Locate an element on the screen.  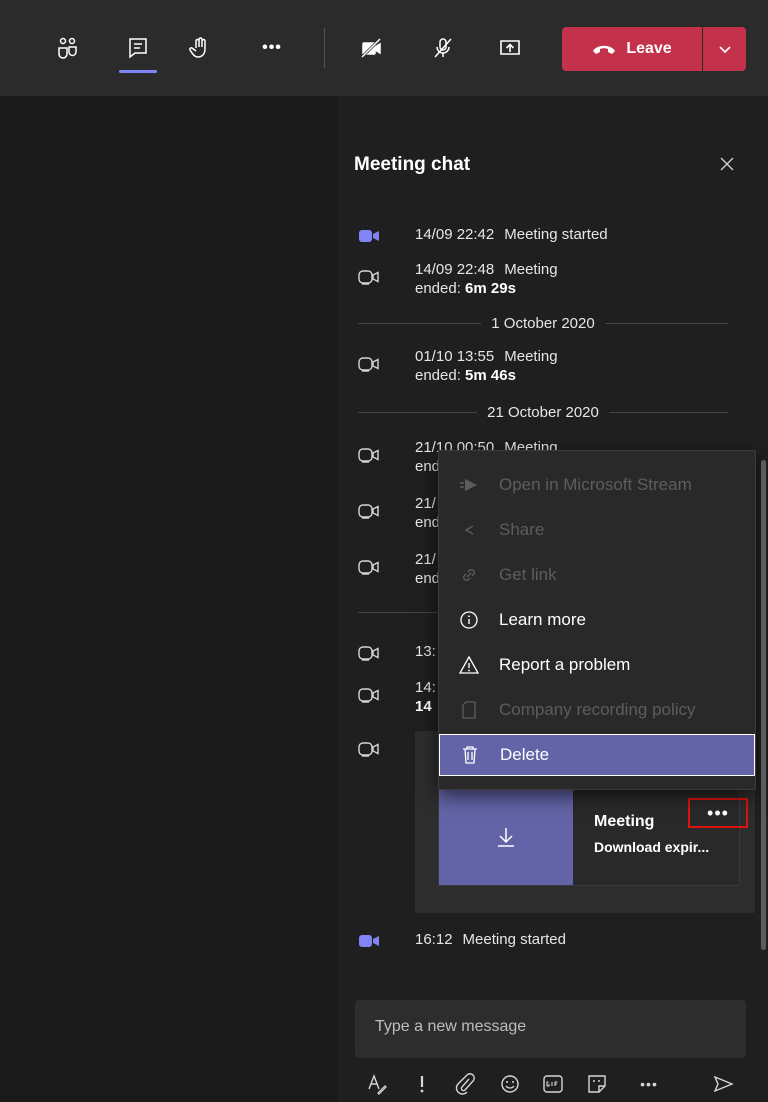
leave-options-button is located at coordinates (724, 49).